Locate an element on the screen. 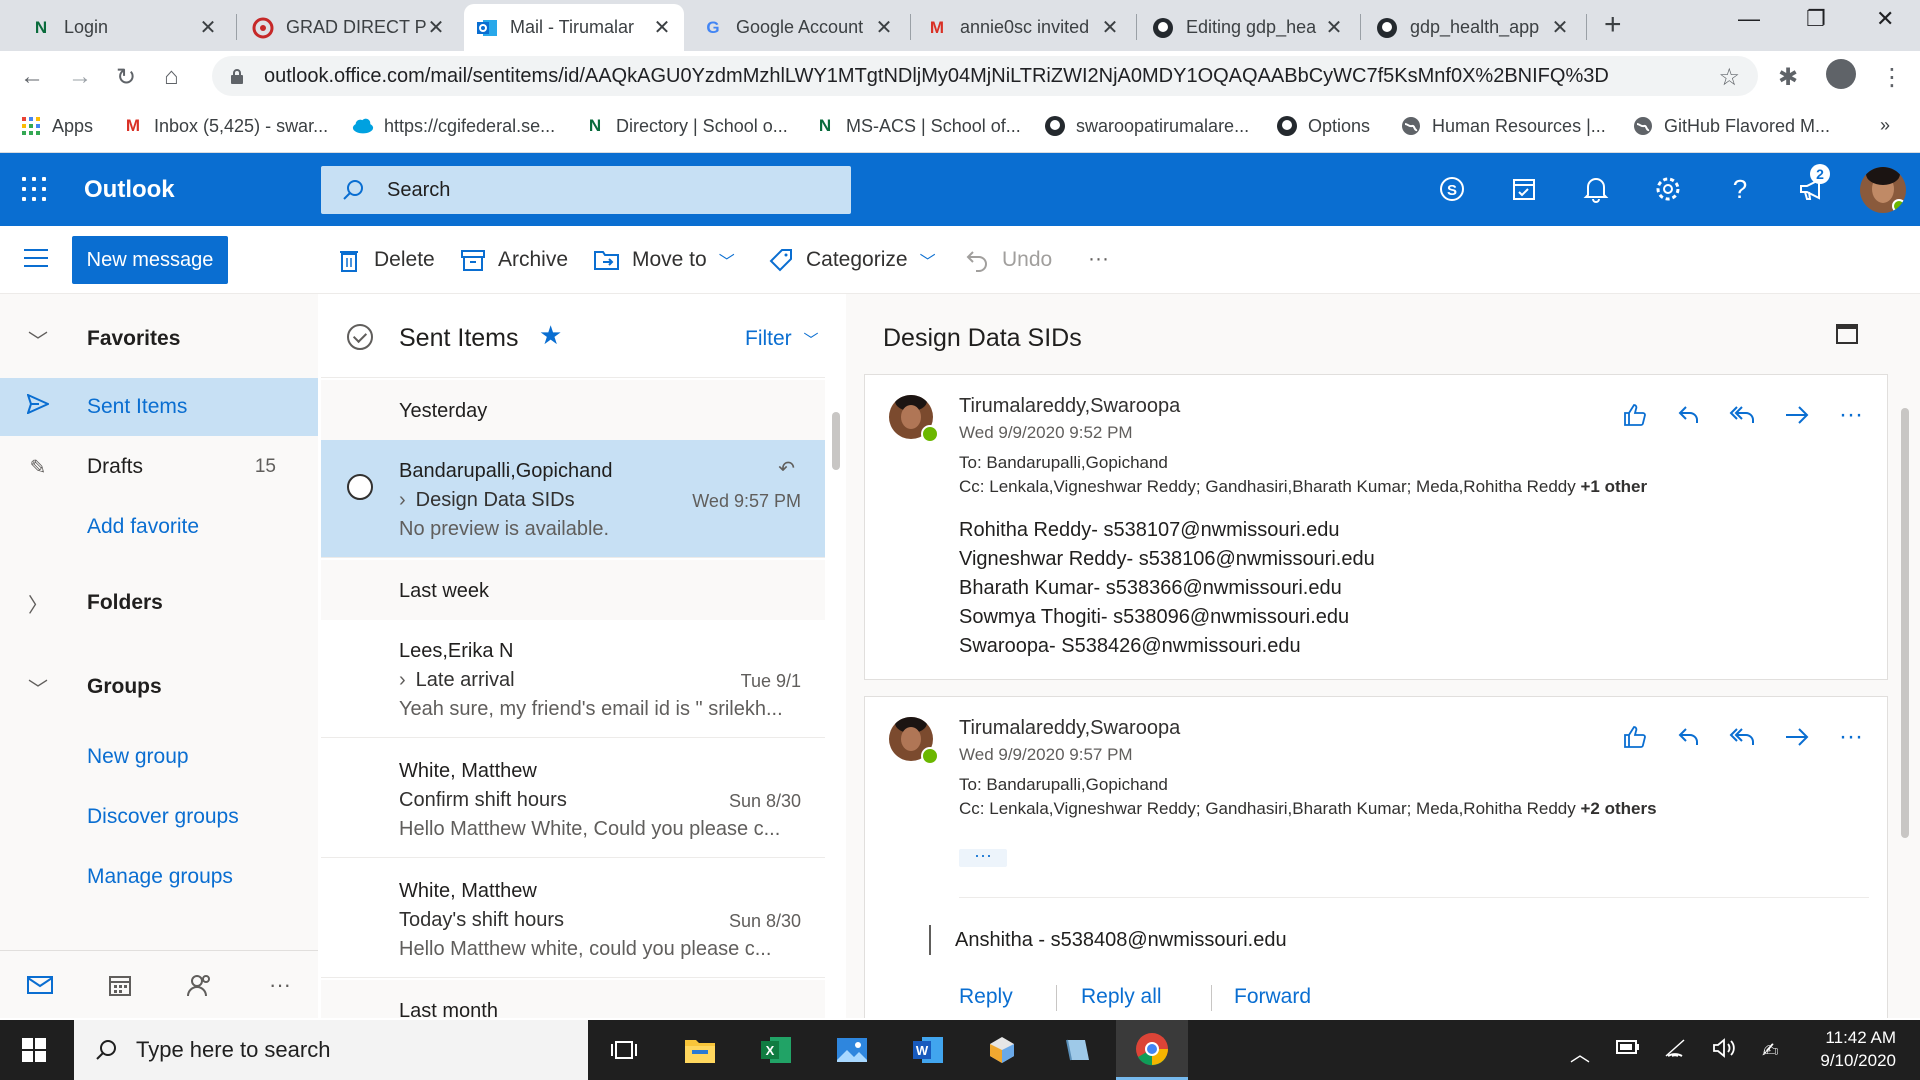  search-box is located at coordinates (586, 190).